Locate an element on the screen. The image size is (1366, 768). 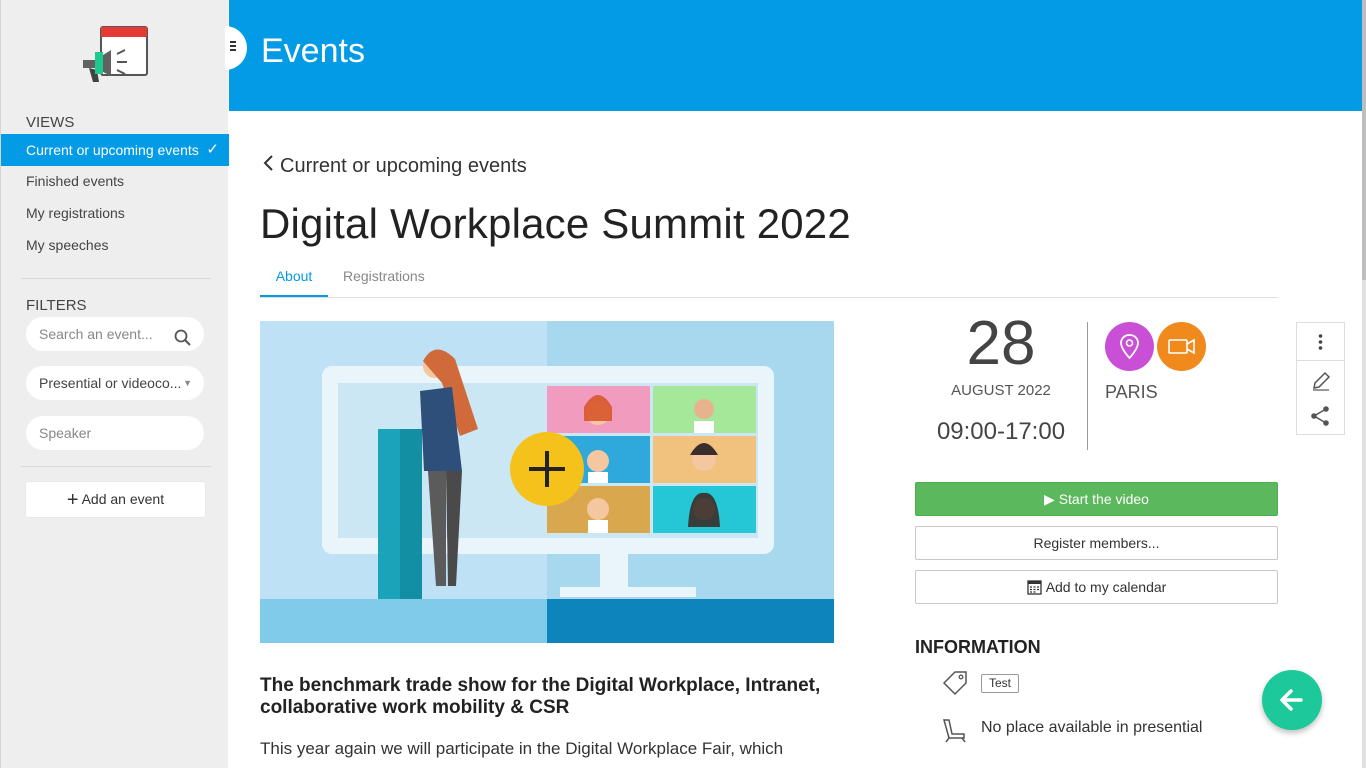
sidebar-item-label: Current or upcoming events is located at coordinates (112, 150).